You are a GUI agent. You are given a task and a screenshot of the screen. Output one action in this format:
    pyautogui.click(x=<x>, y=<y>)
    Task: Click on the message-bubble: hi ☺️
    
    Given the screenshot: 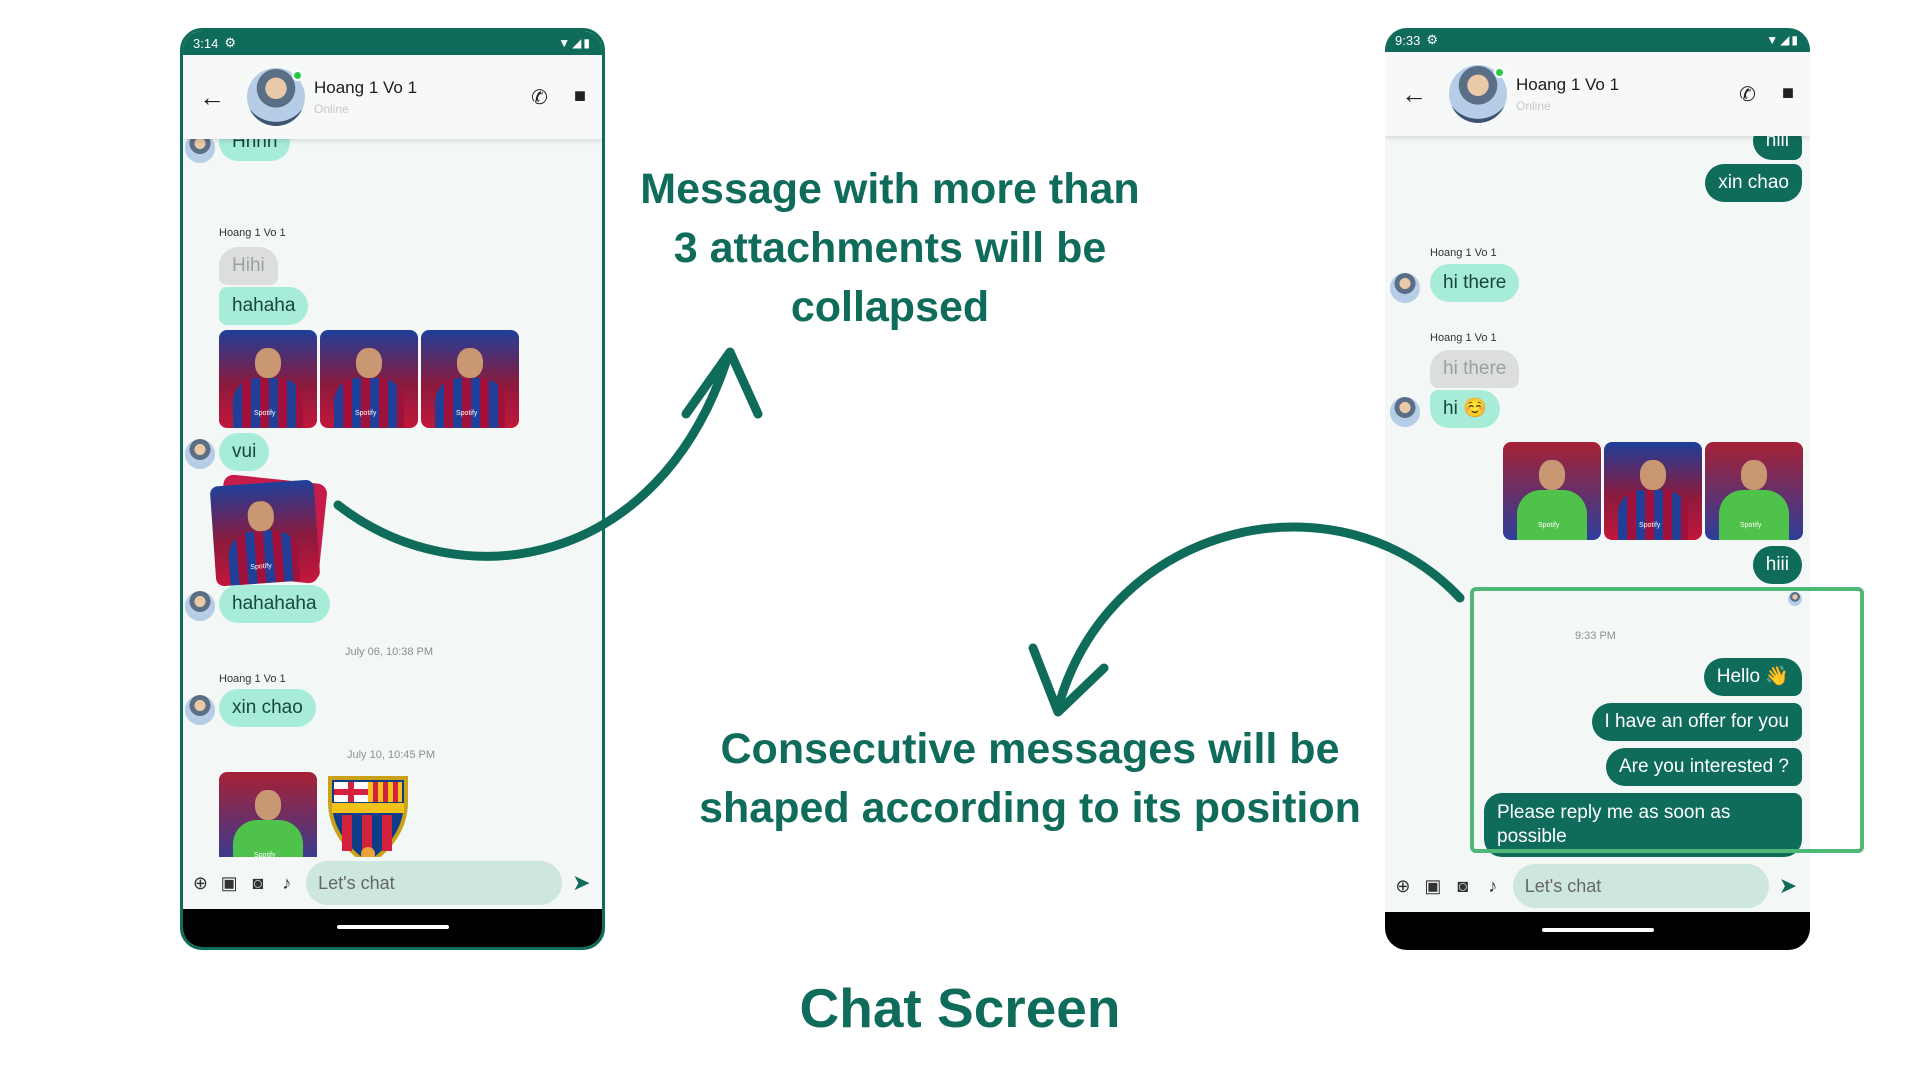 What is the action you would take?
    pyautogui.click(x=1465, y=409)
    